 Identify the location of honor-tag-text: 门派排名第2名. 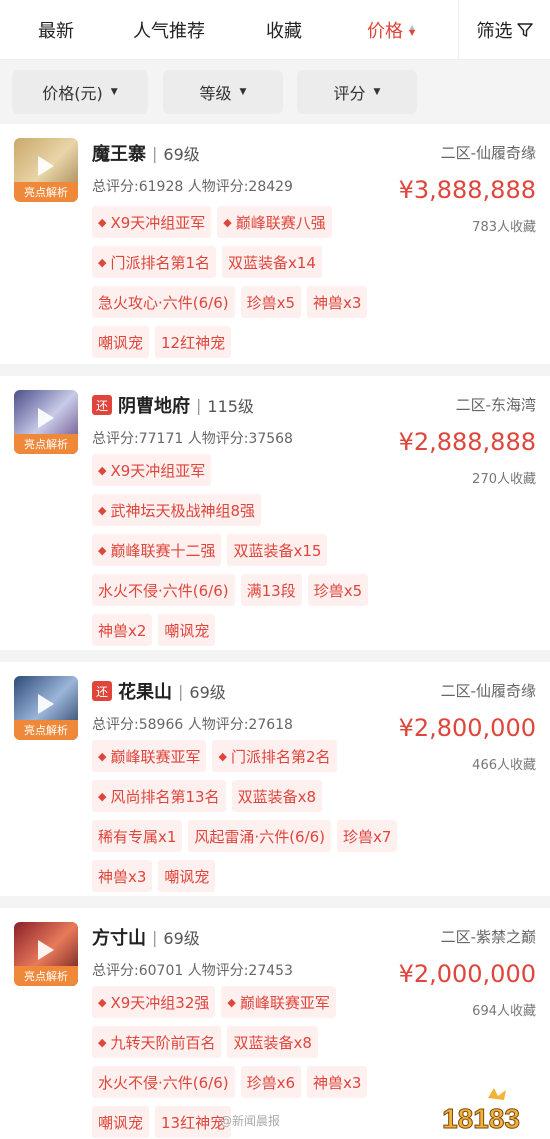
(280, 756).